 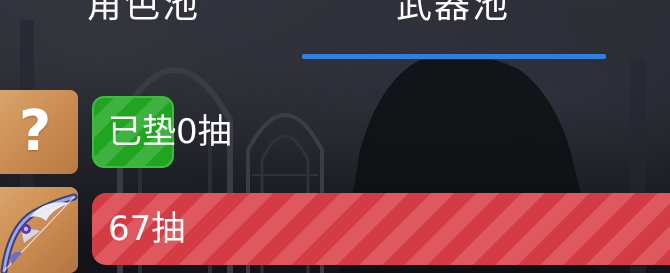 I want to click on bow-weapon-drawing, so click(x=39, y=233).